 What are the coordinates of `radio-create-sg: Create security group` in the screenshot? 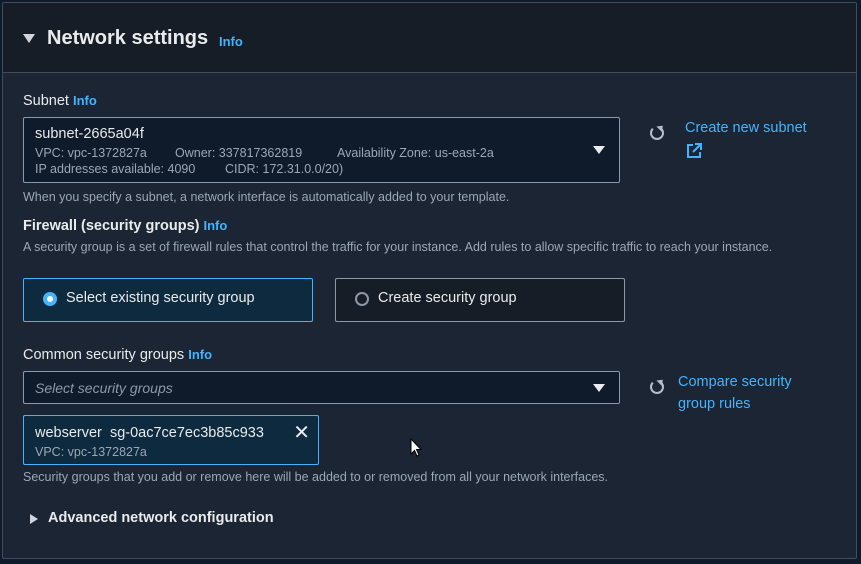 It's located at (480, 300).